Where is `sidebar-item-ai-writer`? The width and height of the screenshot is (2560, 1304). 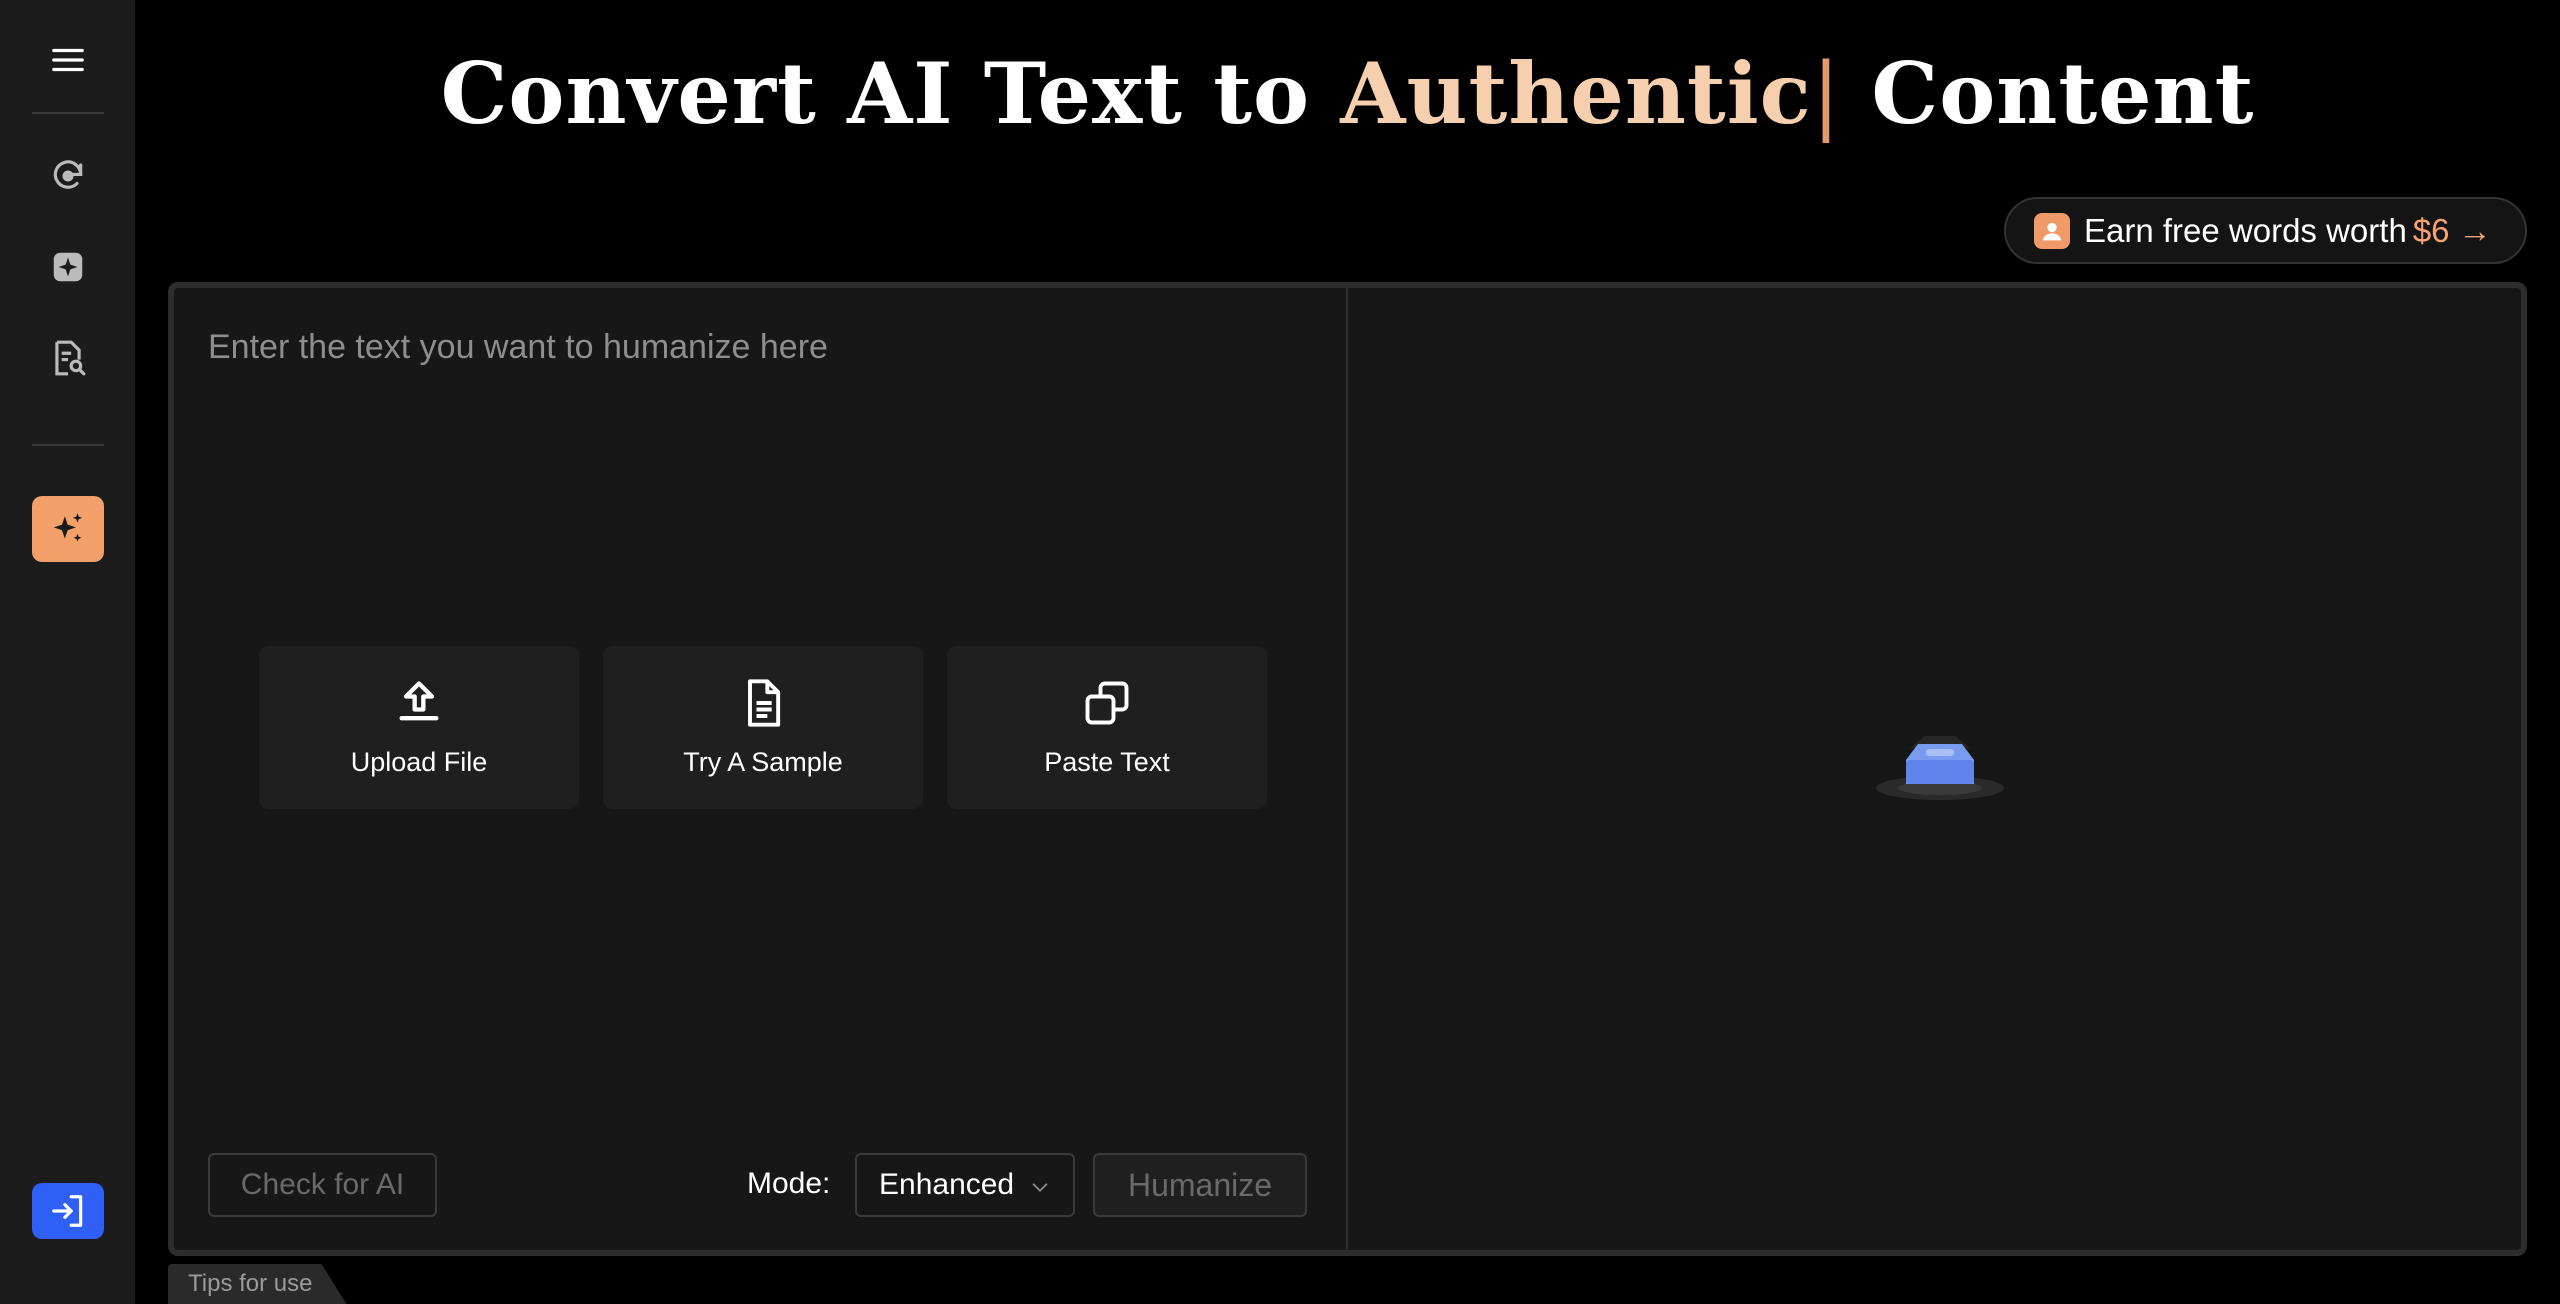 sidebar-item-ai-writer is located at coordinates (68, 267).